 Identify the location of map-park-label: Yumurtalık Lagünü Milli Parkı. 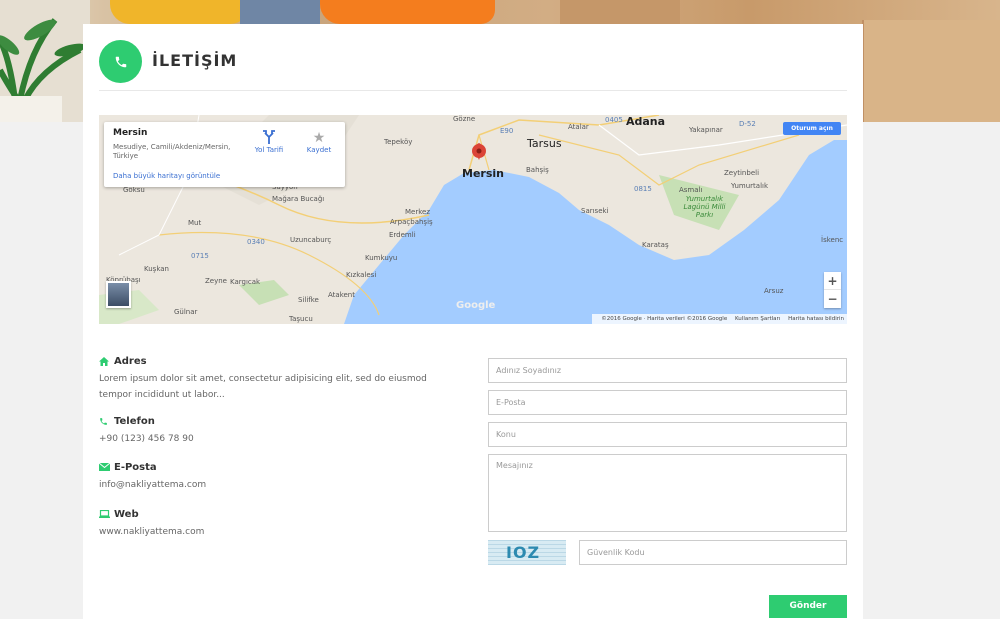
(704, 207).